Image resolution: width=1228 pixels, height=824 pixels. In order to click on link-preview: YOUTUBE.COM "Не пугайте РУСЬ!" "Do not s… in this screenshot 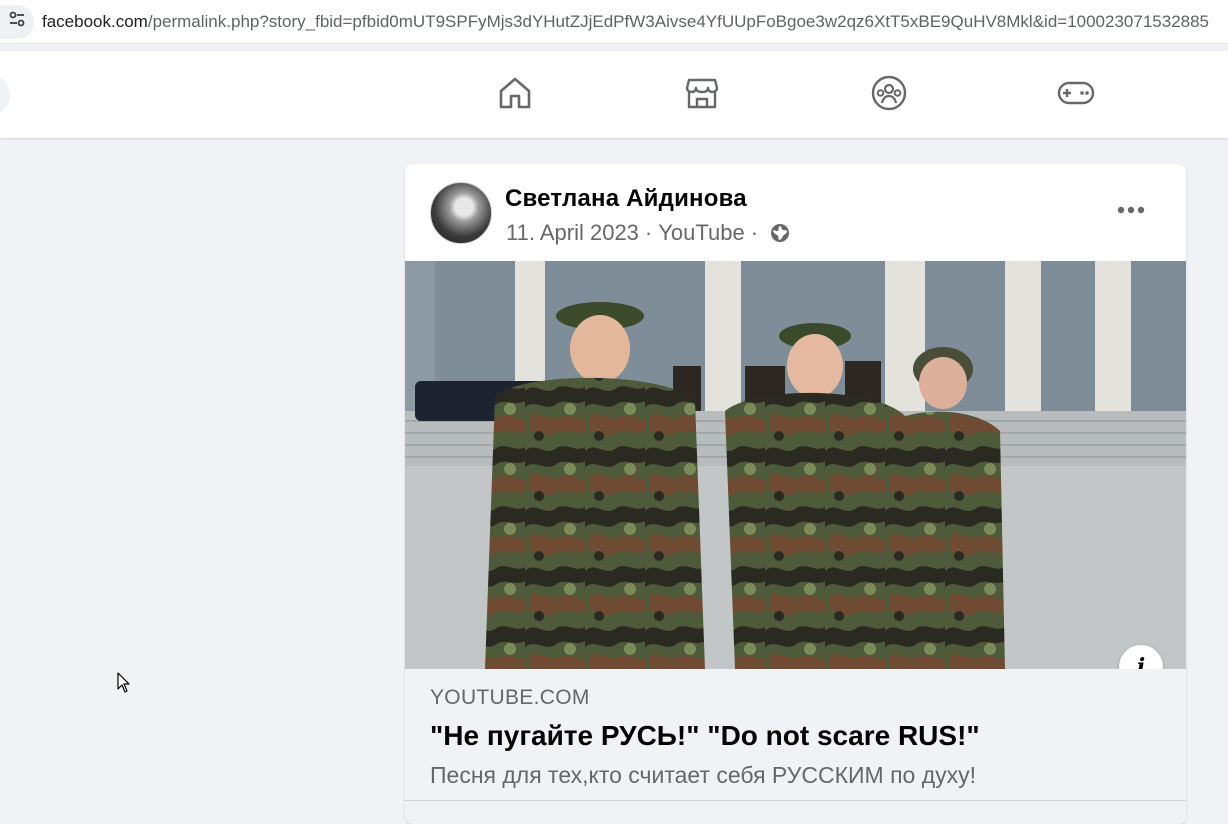, I will do `click(795, 746)`.